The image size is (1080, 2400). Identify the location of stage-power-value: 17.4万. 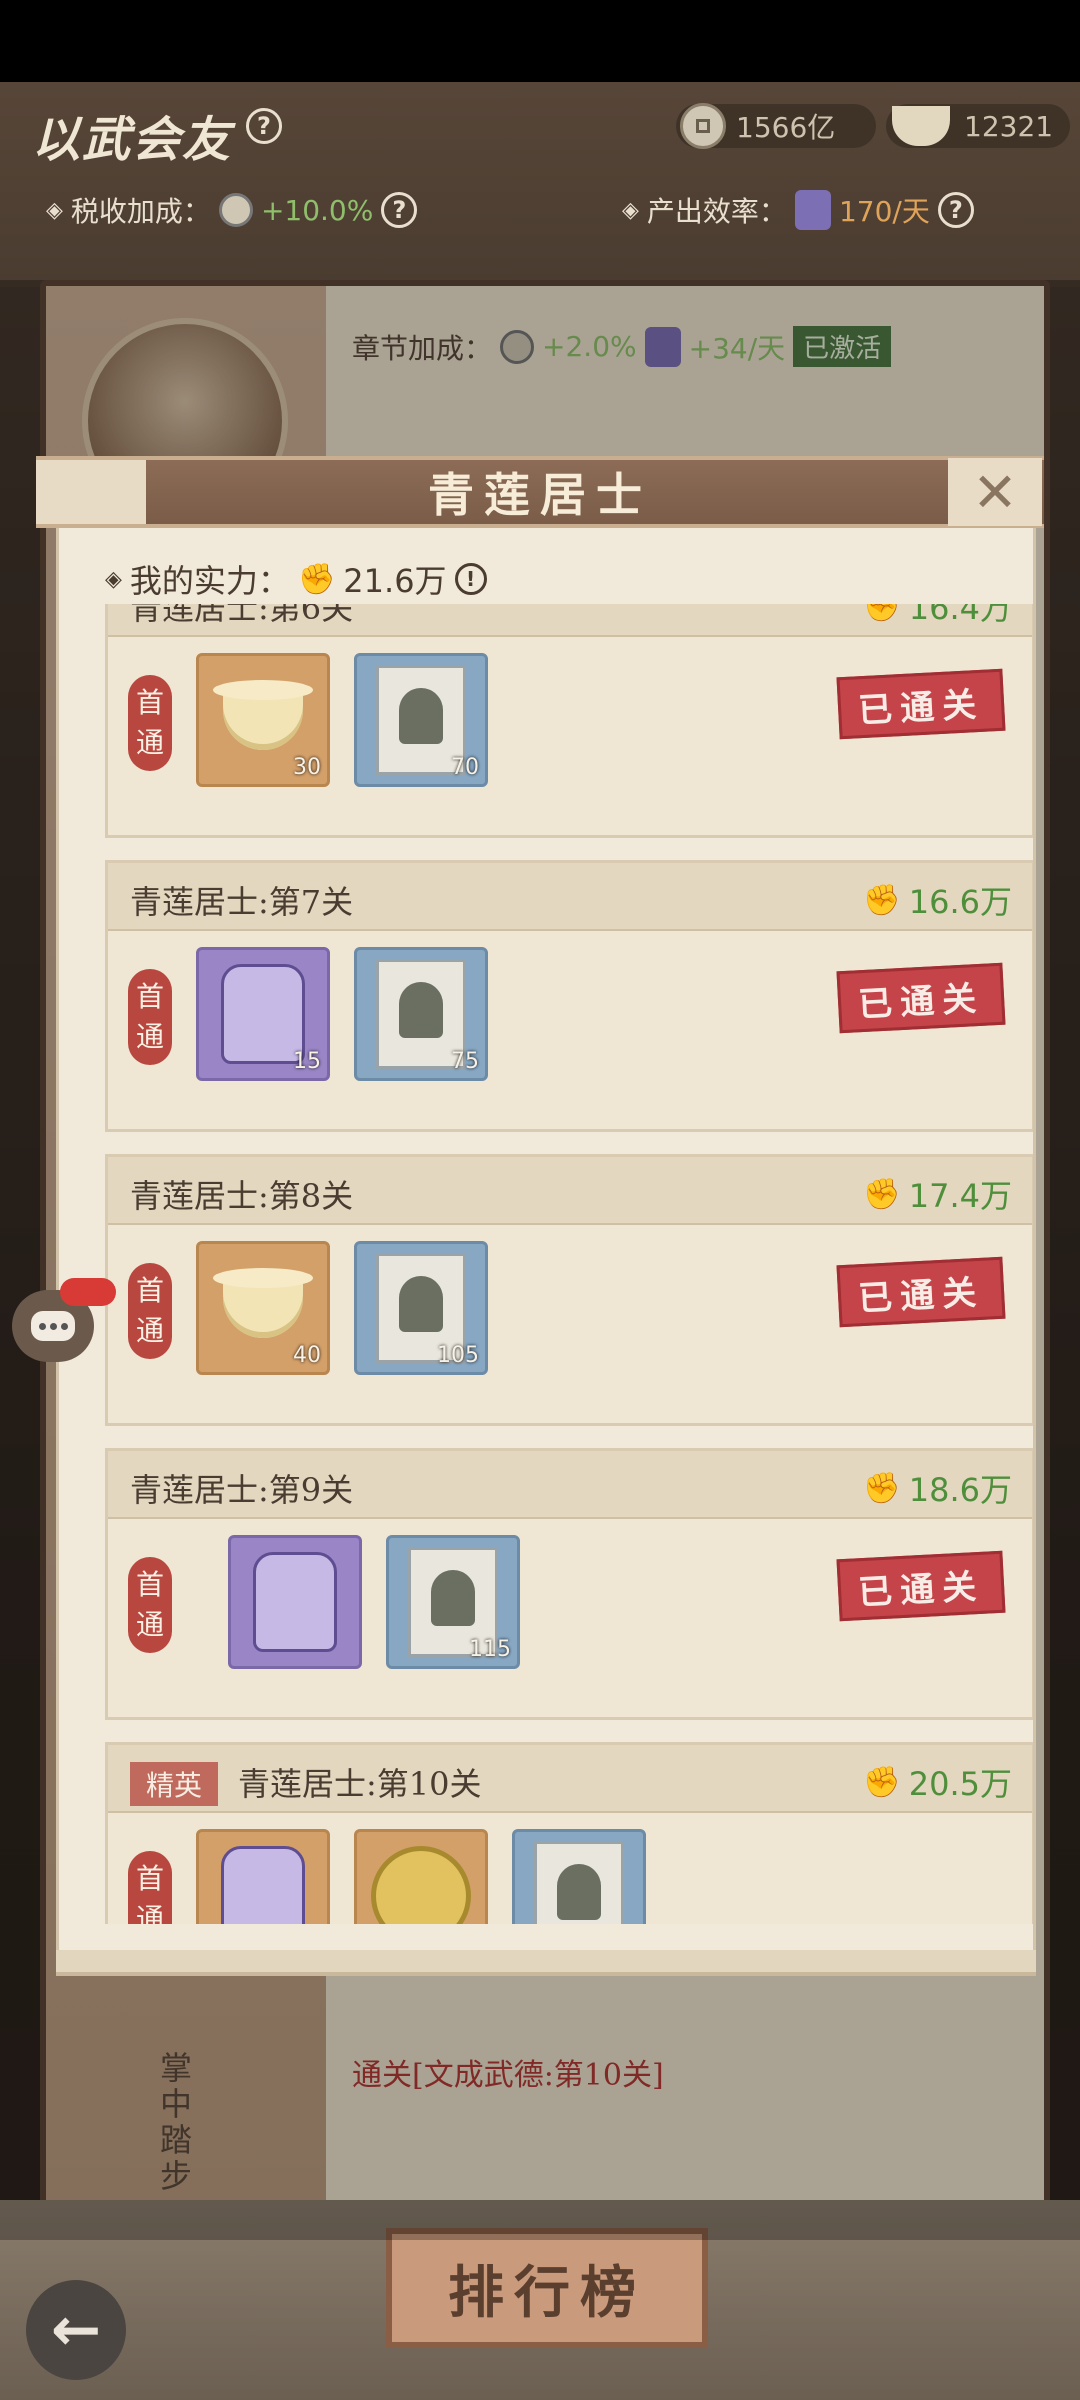
(960, 1196).